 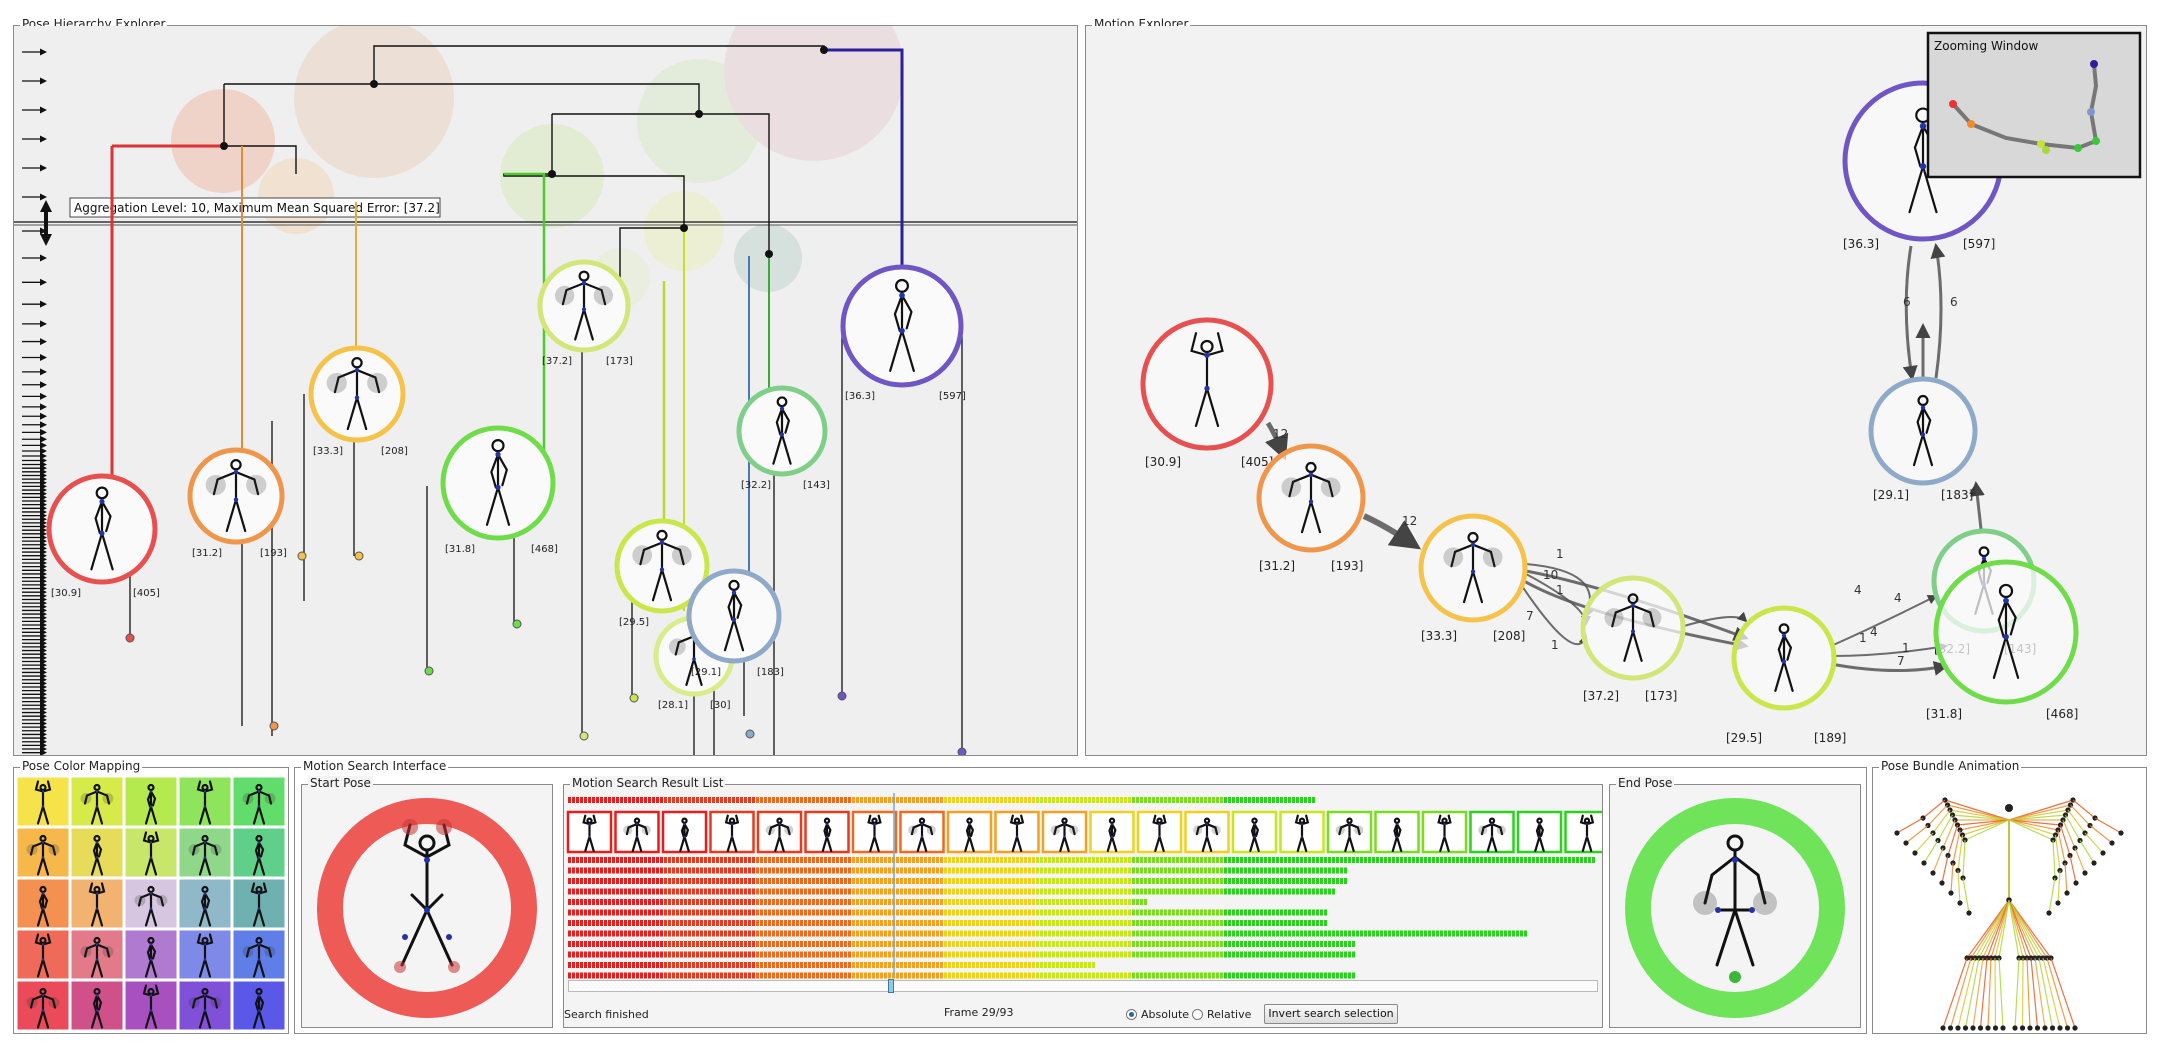 I want to click on node-count-label: [183], so click(x=1957, y=495).